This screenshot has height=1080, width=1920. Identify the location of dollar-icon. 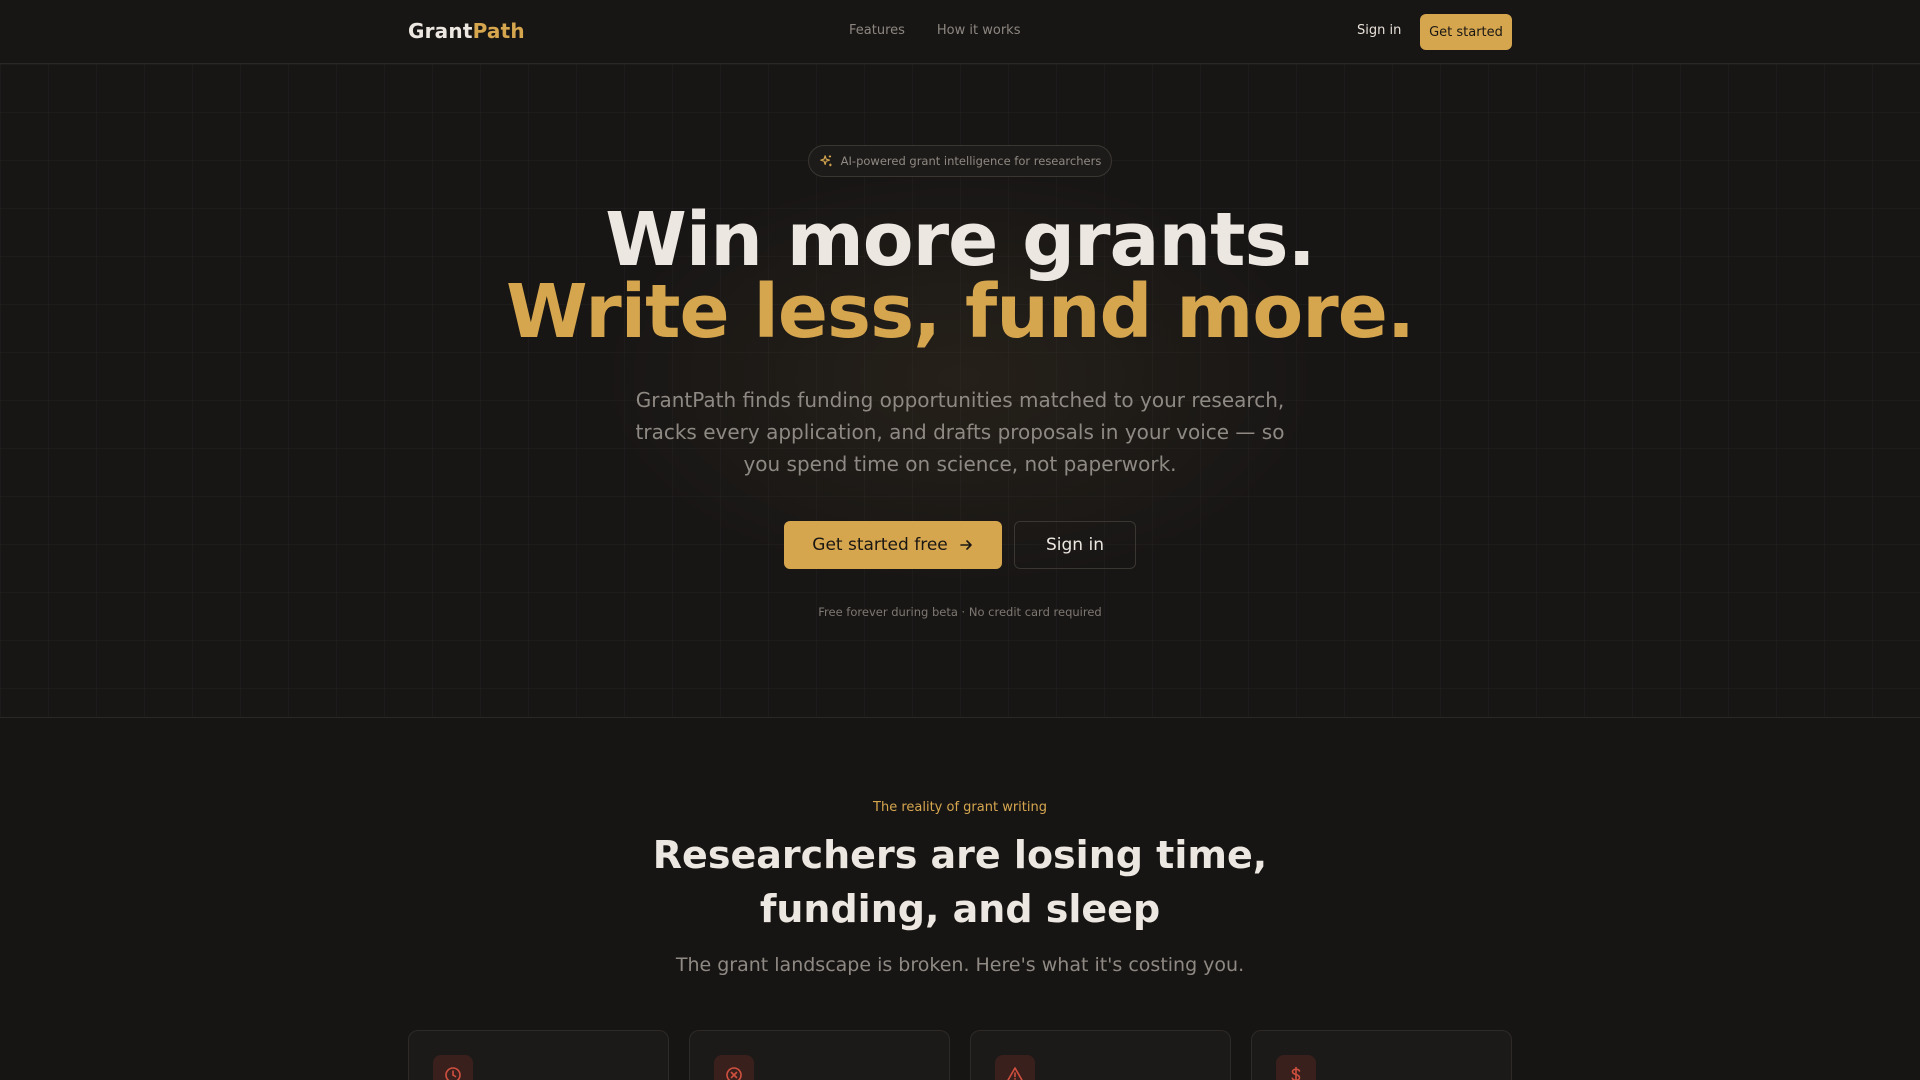
(1296, 1073).